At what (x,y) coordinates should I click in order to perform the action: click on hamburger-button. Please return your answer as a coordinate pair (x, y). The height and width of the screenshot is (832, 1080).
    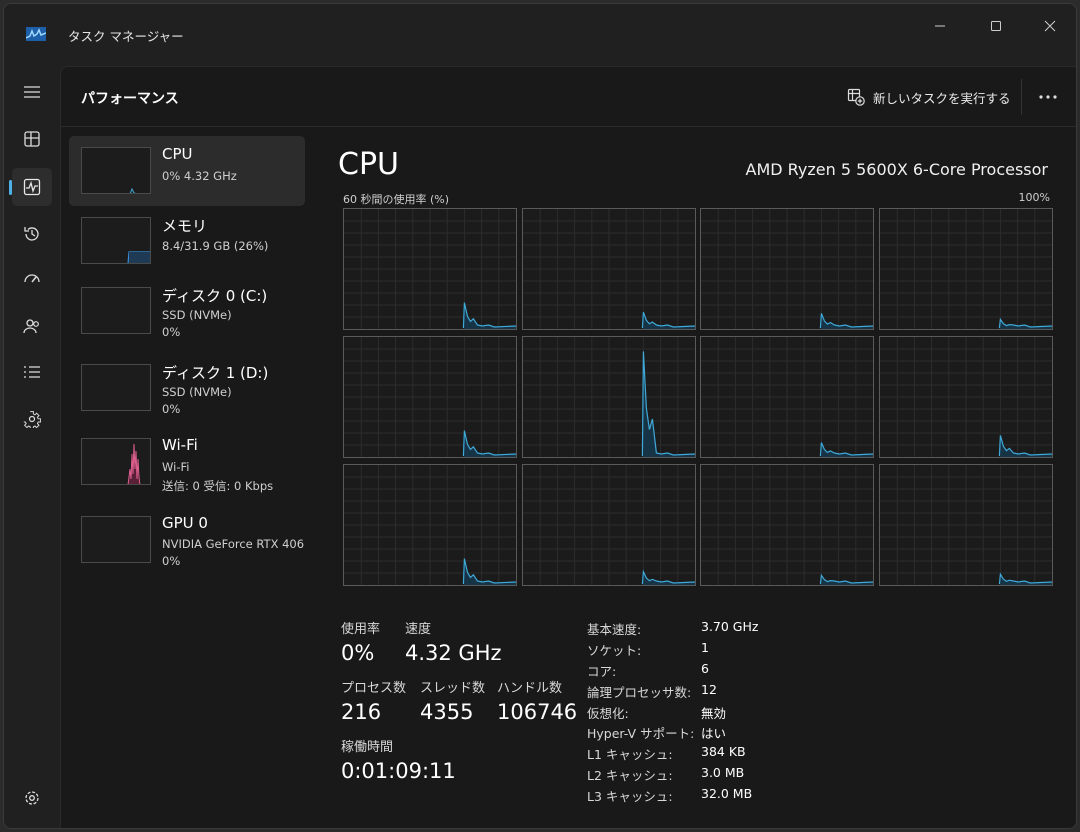
    Looking at the image, I should click on (32, 92).